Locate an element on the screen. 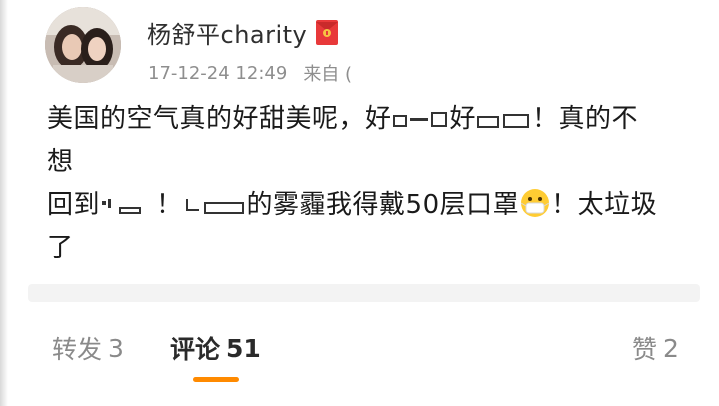  content-divider is located at coordinates (364, 293).